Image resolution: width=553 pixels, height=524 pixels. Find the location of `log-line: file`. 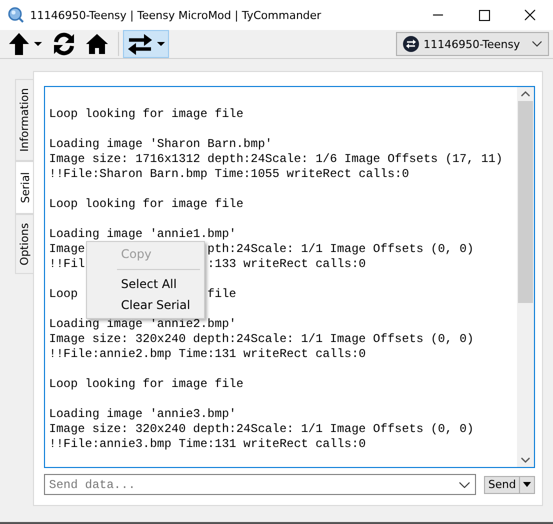

log-line: file is located at coordinates (221, 294).